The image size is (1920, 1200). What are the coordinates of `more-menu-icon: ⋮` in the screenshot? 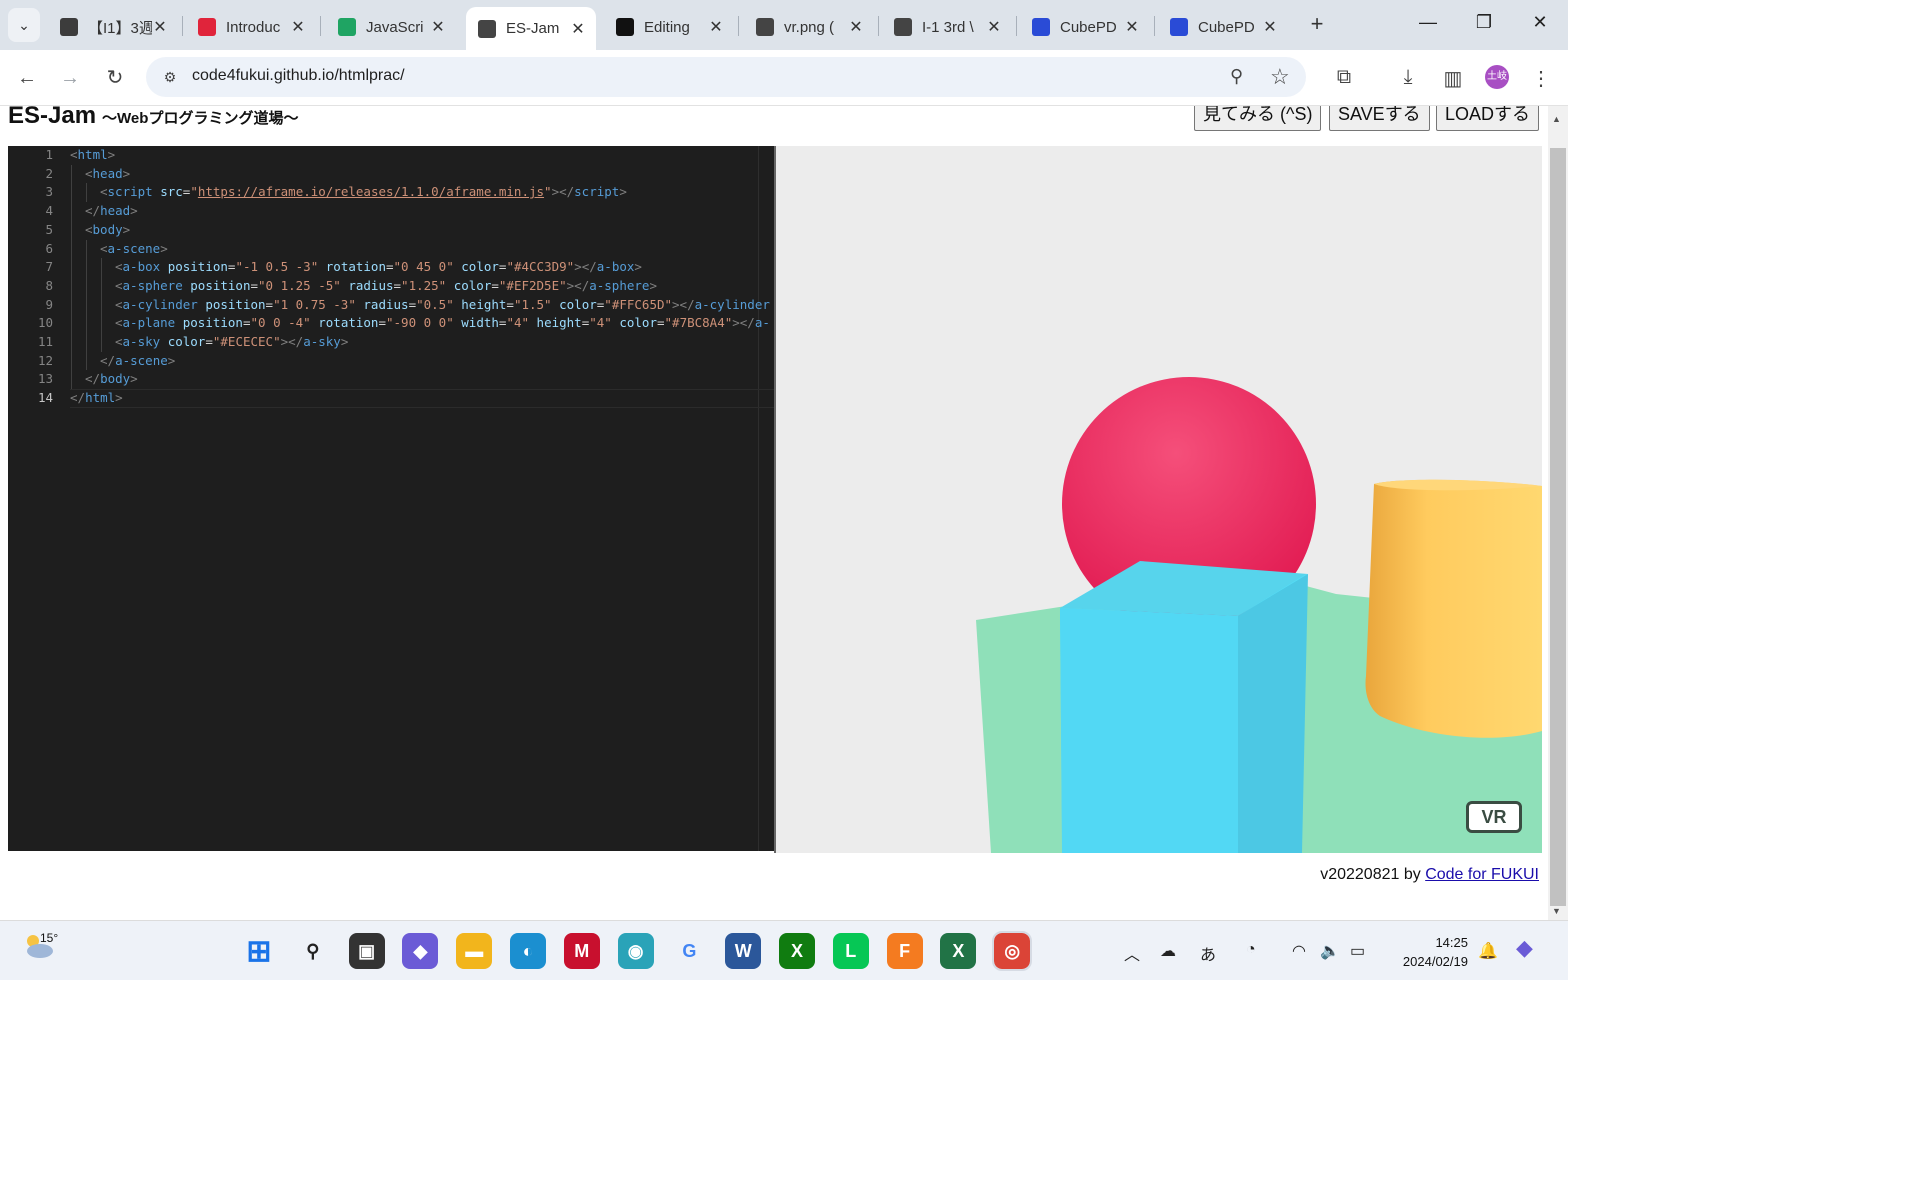 It's located at (1541, 78).